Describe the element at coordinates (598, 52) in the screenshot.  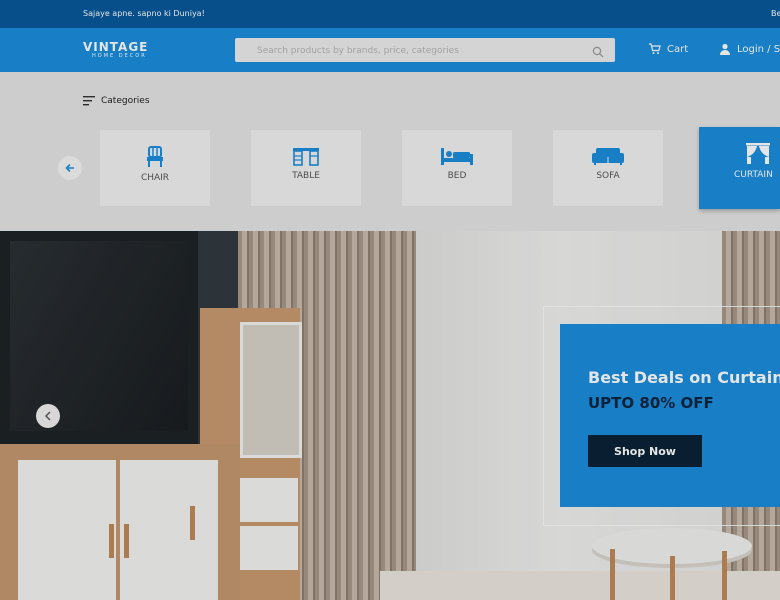
I see `search-icon` at that location.